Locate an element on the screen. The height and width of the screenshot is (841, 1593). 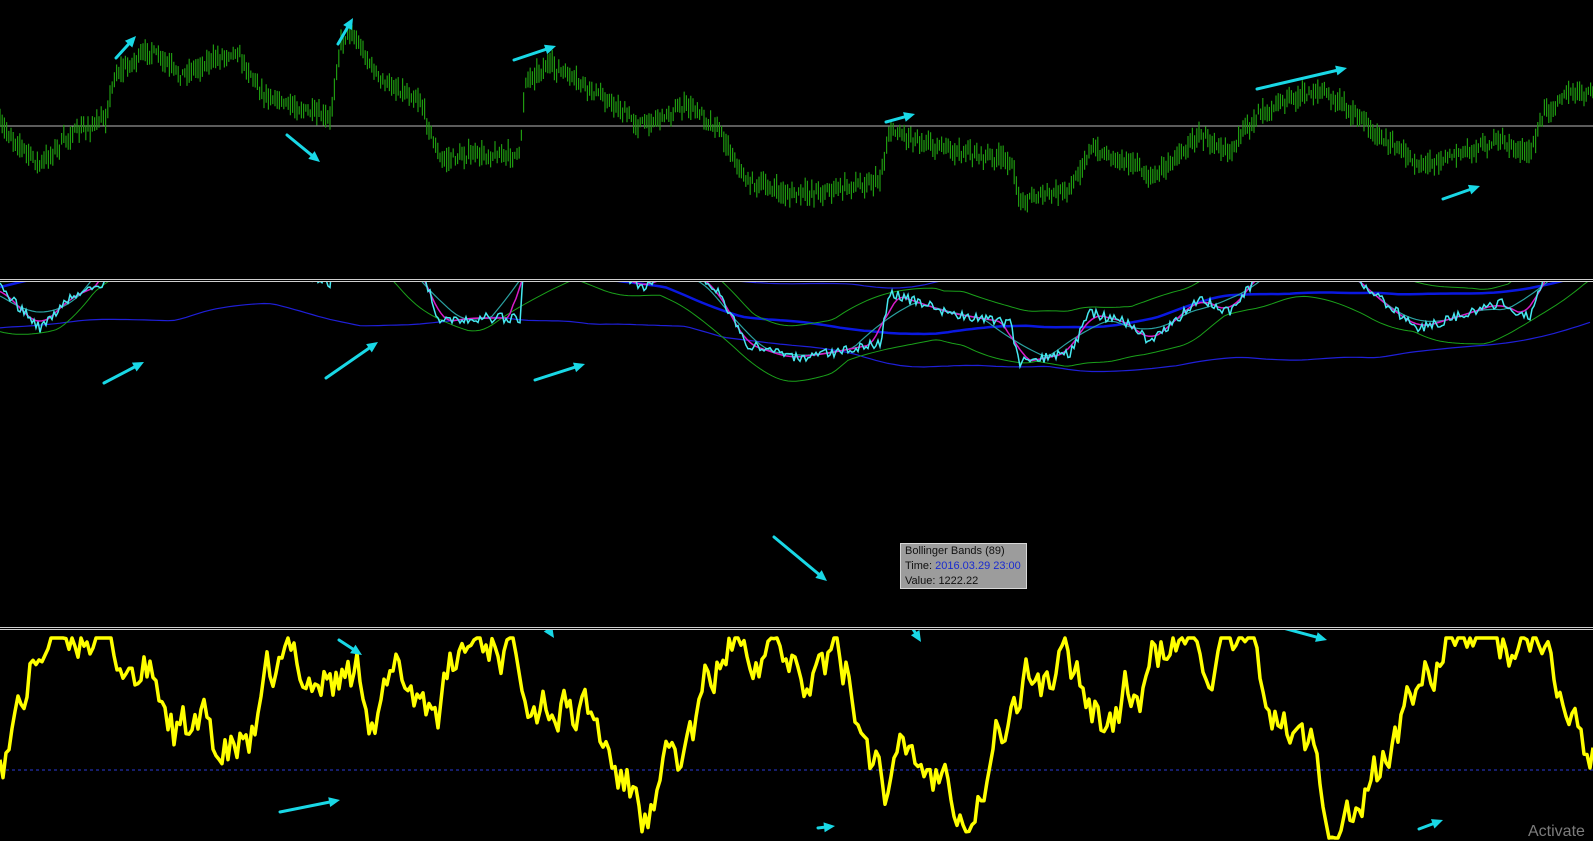
tooltip-time-label: Time: is located at coordinates (919, 566).